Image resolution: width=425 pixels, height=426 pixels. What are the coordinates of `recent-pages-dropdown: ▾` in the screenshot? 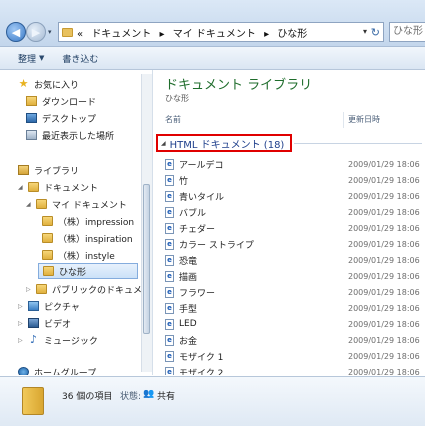 It's located at (50, 32).